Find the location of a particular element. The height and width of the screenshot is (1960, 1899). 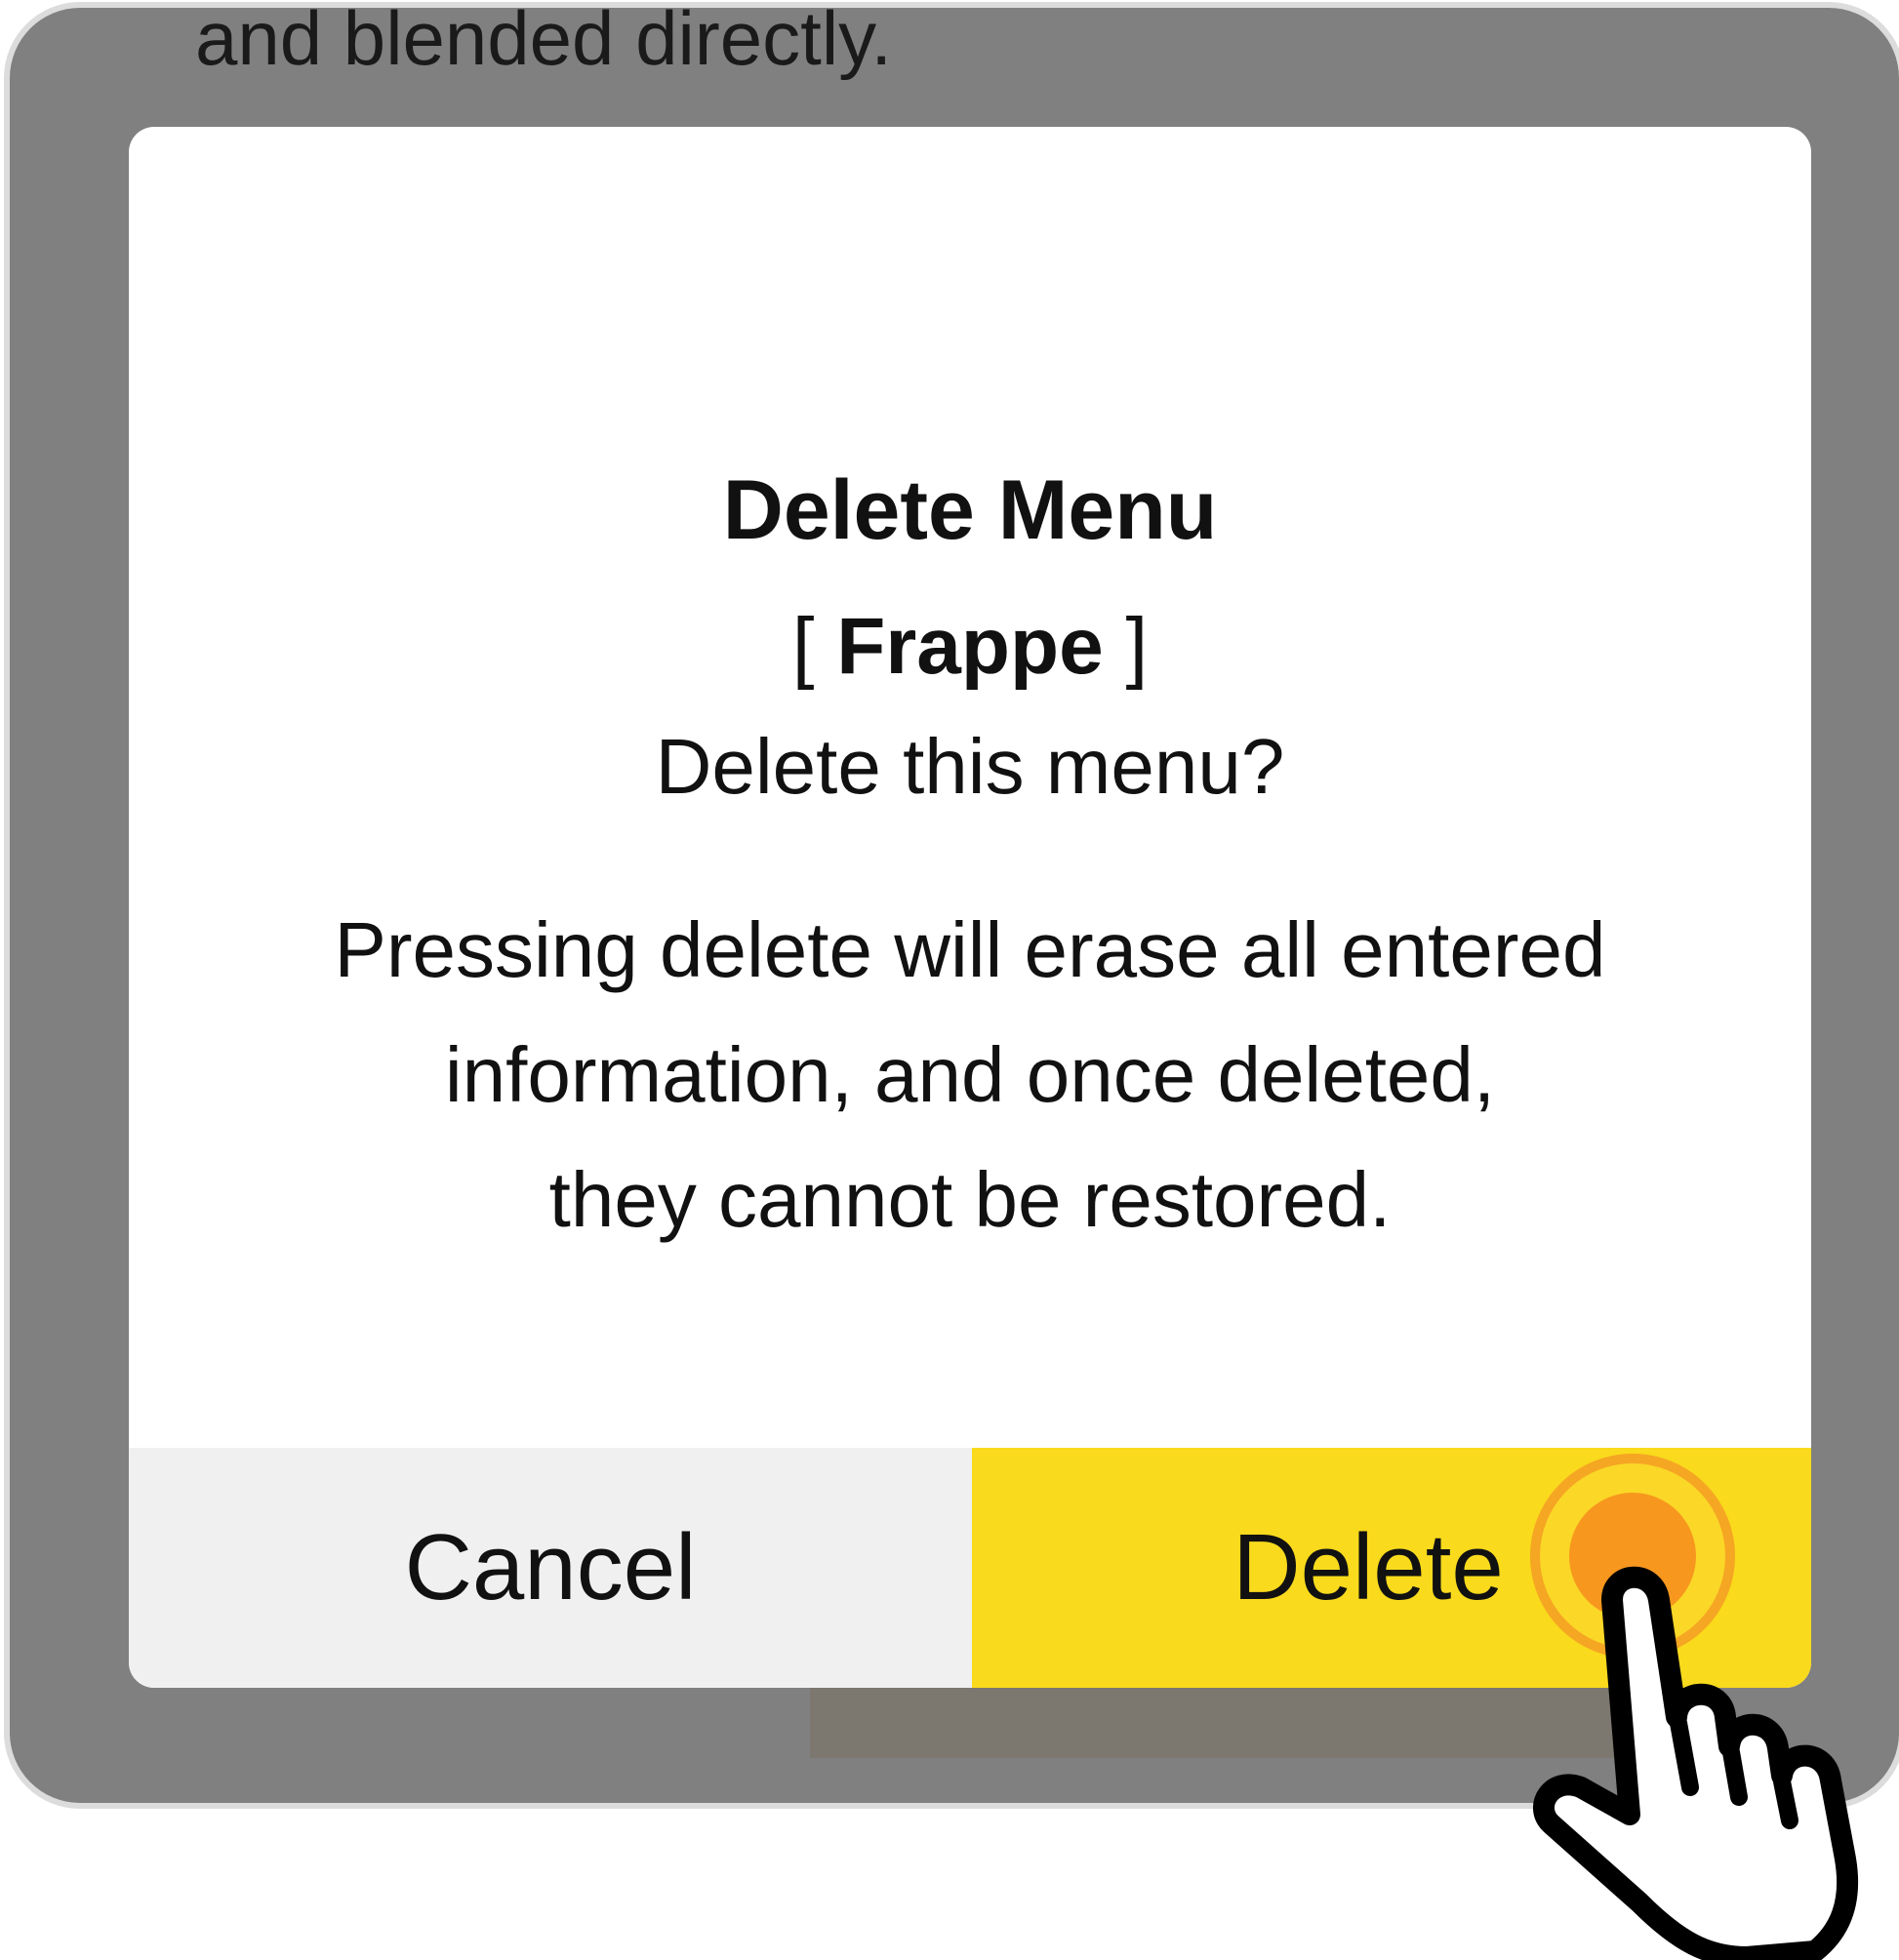

pointing-hand-icon is located at coordinates (1696, 1763).